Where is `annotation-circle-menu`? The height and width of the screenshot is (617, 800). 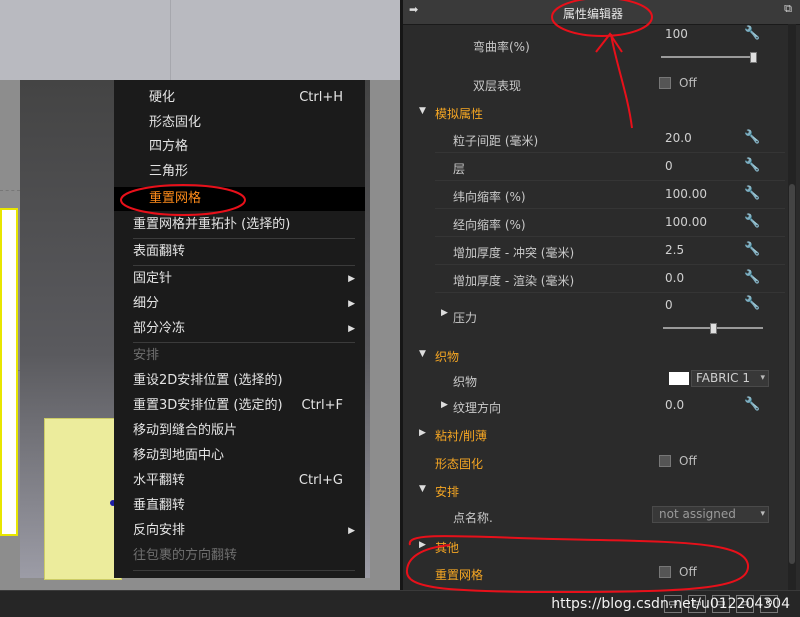
annotation-circle-menu is located at coordinates (183, 200).